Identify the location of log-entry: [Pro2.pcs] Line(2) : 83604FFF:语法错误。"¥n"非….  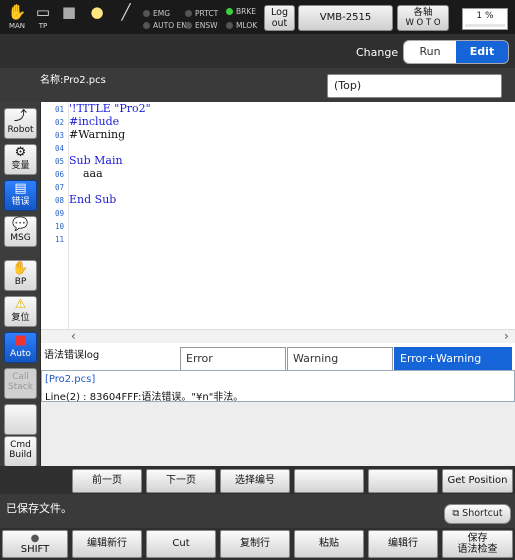
(278, 386).